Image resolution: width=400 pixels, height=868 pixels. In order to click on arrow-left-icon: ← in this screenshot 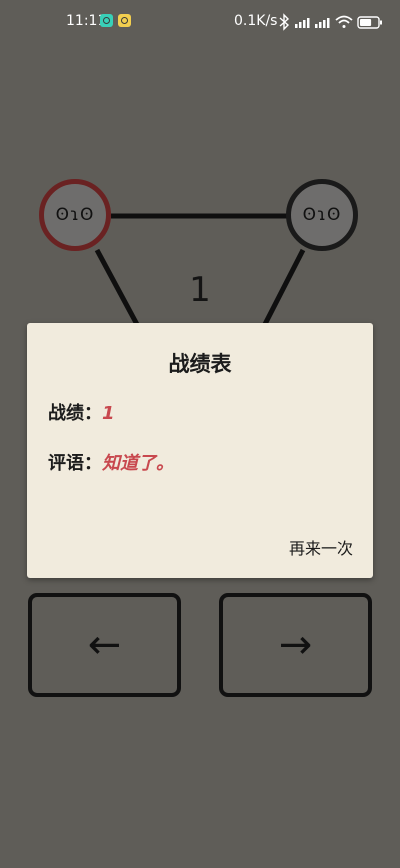, I will do `click(104, 645)`.